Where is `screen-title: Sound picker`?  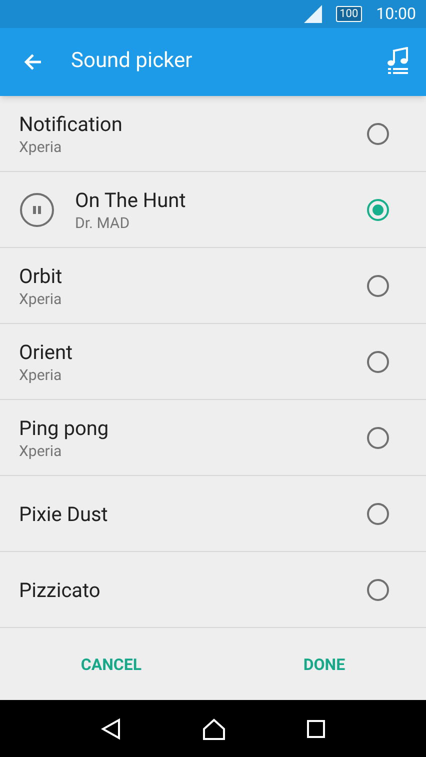
screen-title: Sound picker is located at coordinates (132, 62).